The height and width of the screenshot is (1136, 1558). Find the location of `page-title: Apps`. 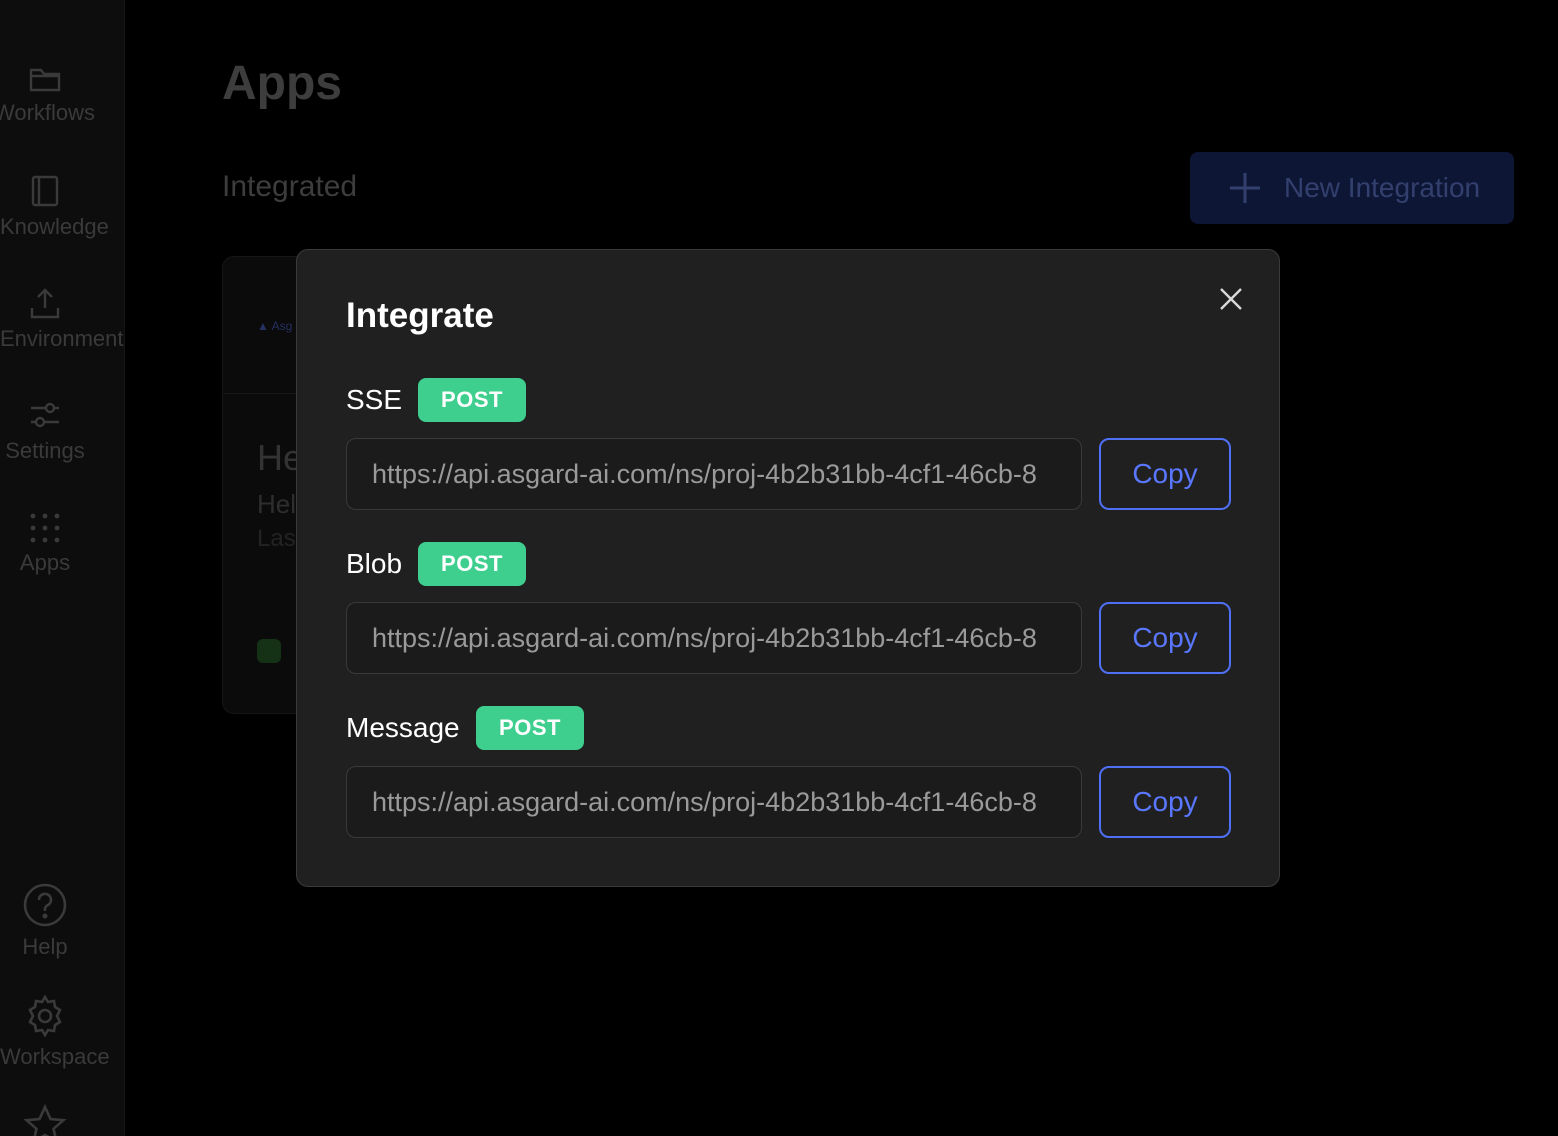

page-title: Apps is located at coordinates (282, 83).